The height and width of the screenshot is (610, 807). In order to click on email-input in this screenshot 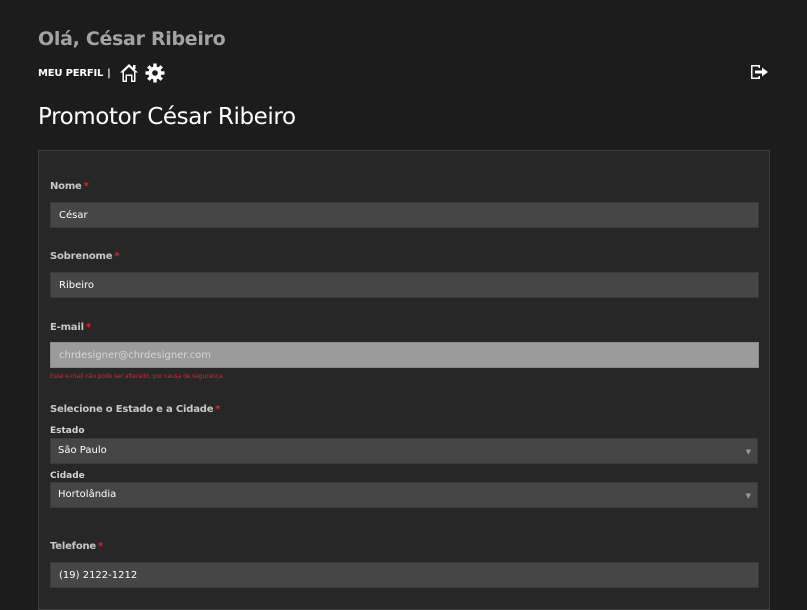, I will do `click(404, 355)`.